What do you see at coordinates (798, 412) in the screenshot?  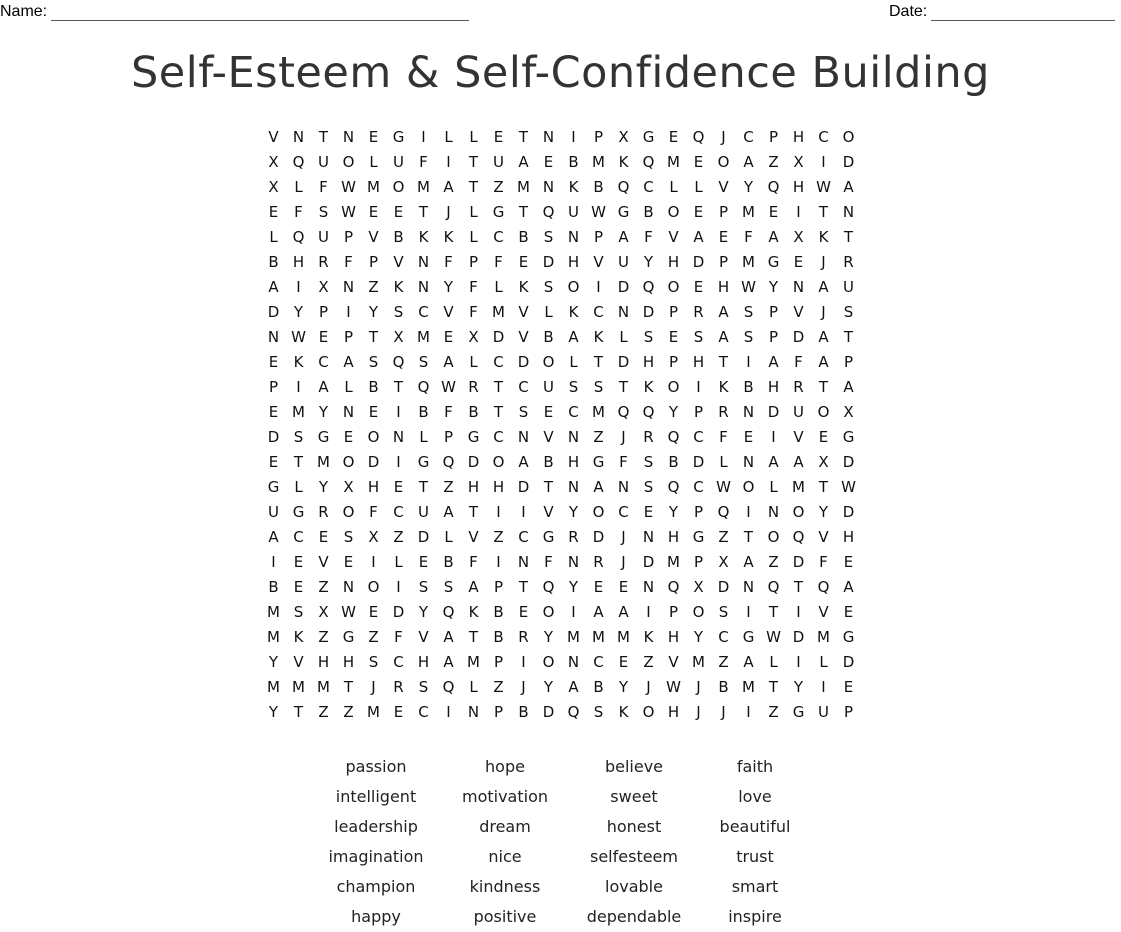 I see `grid-letter: U` at bounding box center [798, 412].